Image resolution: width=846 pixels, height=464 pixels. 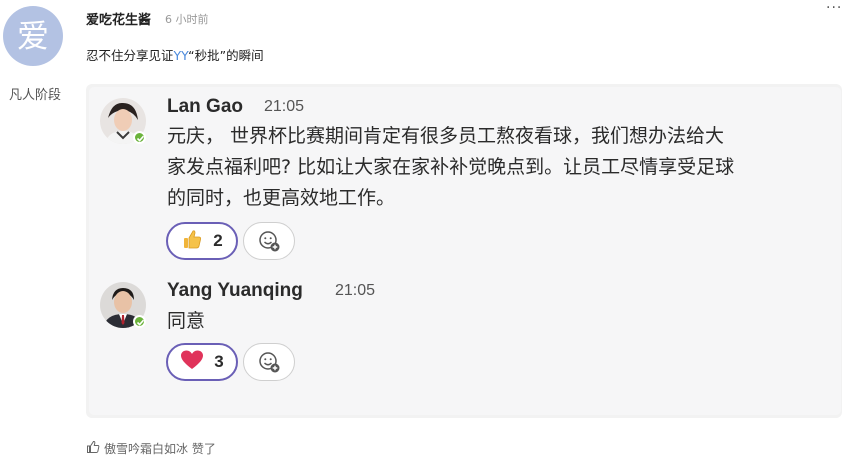 I want to click on thumbs-up-outline-icon, so click(x=93, y=448).